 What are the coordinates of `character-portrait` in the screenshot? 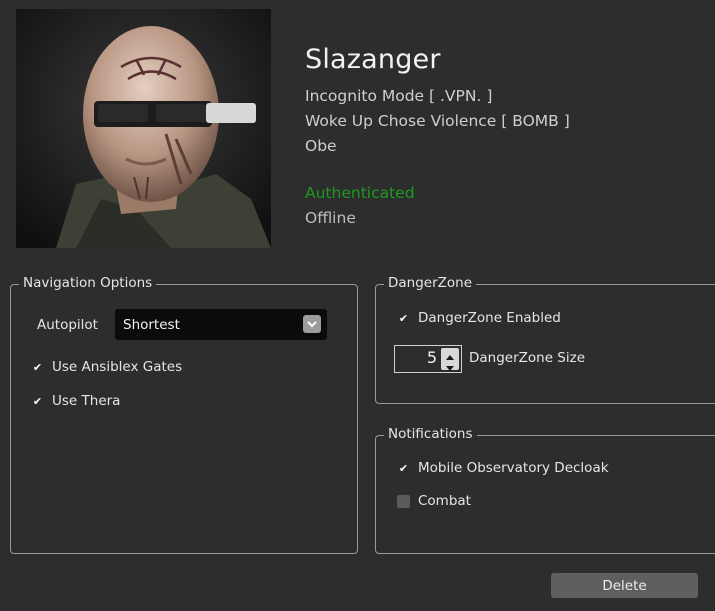 It's located at (143, 128).